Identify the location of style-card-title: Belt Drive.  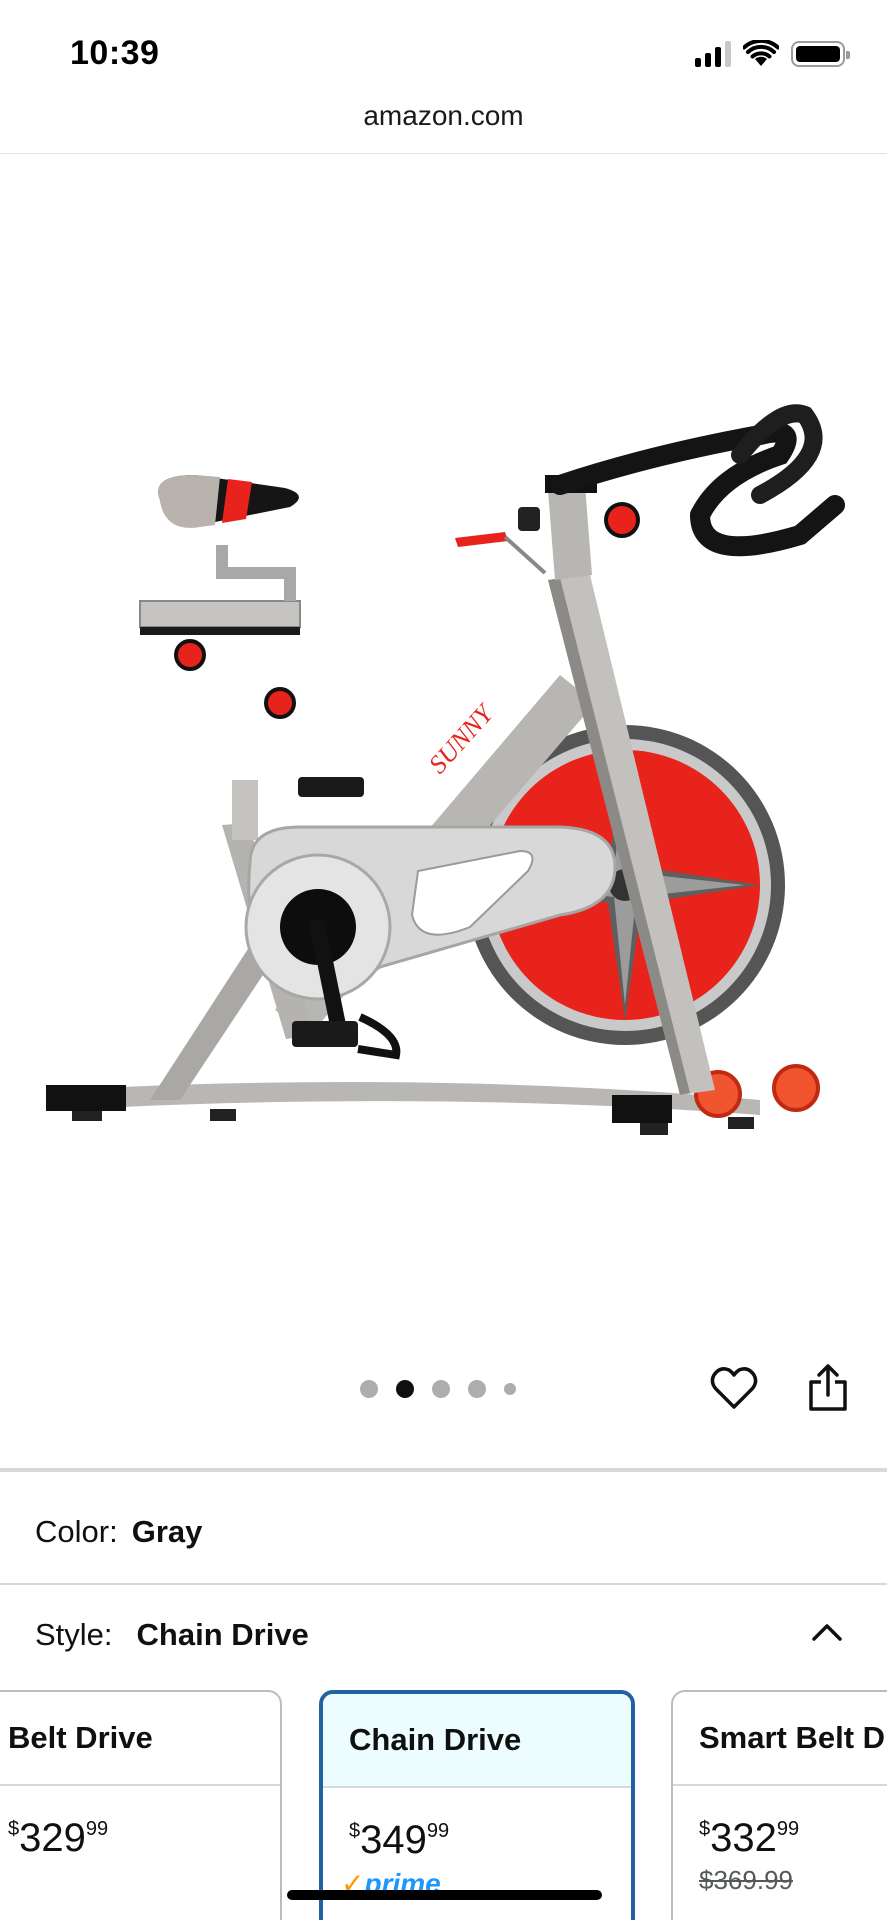
(140, 1739).